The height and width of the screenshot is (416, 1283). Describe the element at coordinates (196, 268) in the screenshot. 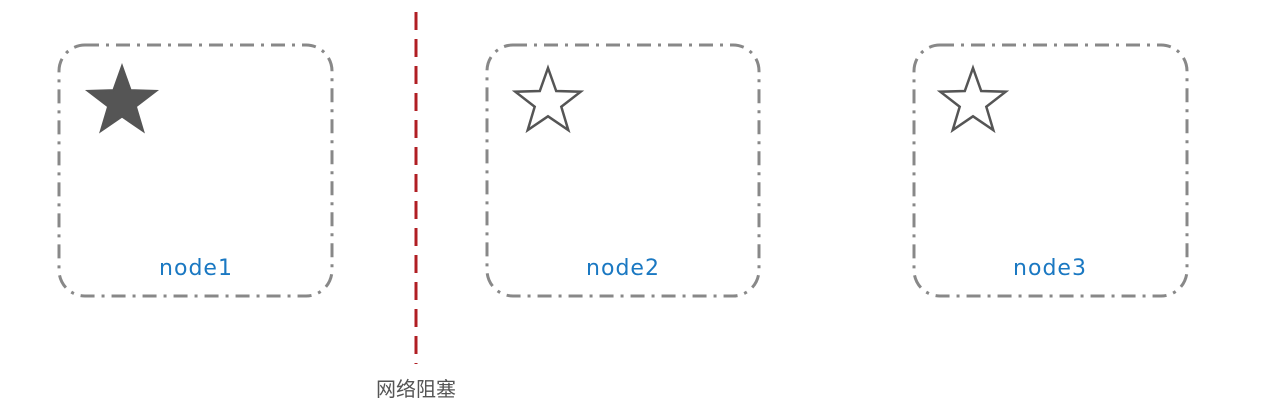

I see `node-1-label: node1` at that location.